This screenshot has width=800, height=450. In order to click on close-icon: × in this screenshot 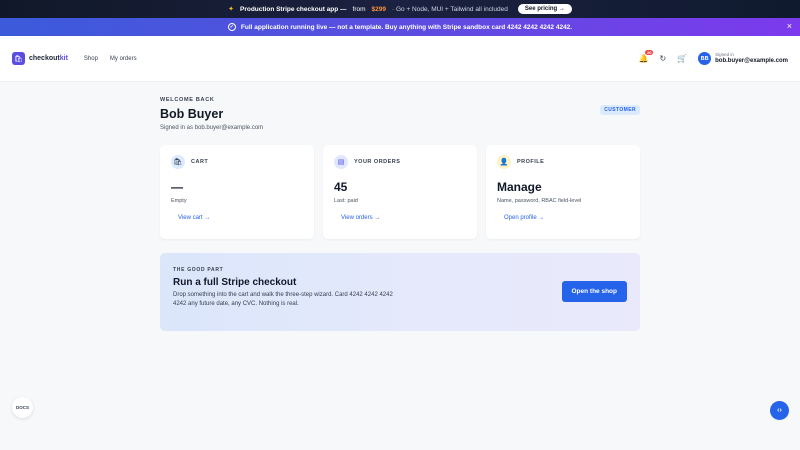, I will do `click(789, 26)`.